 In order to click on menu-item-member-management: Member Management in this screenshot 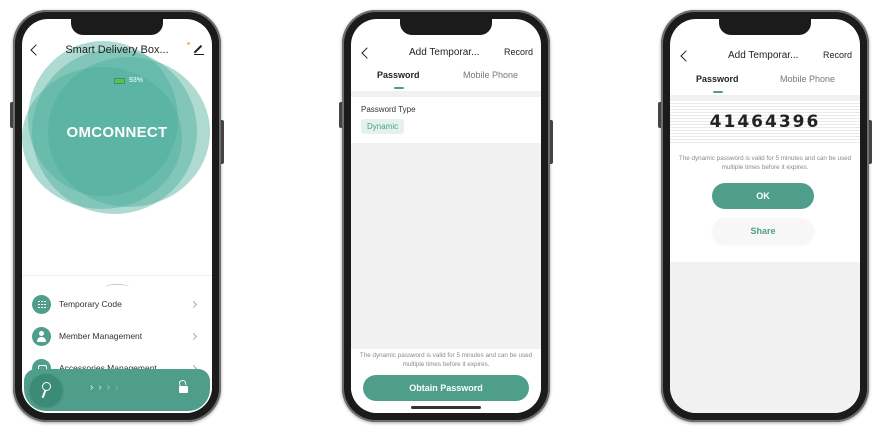, I will do `click(117, 336)`.